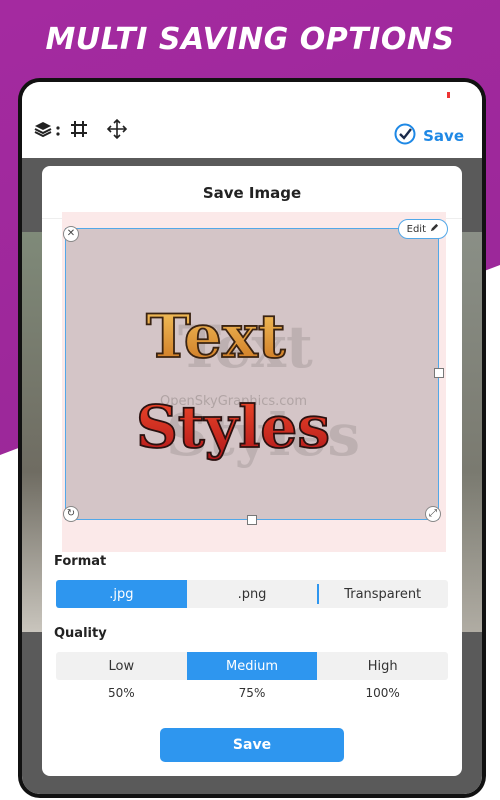 This screenshot has width=500, height=800. I want to click on quality-label: Quality, so click(80, 633).